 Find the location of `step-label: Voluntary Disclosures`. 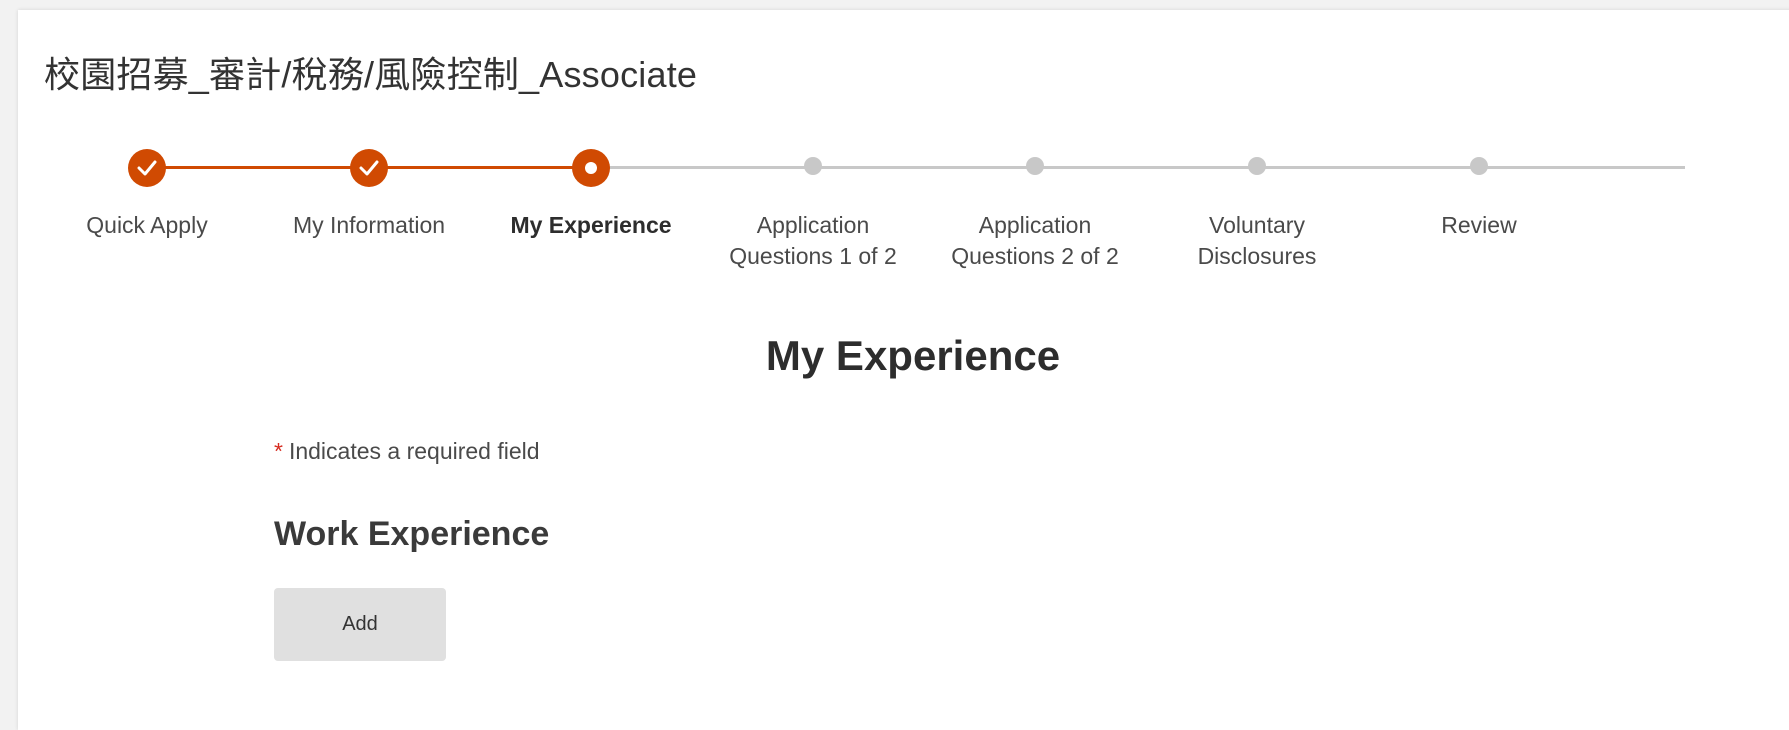

step-label: Voluntary Disclosures is located at coordinates (1257, 240).